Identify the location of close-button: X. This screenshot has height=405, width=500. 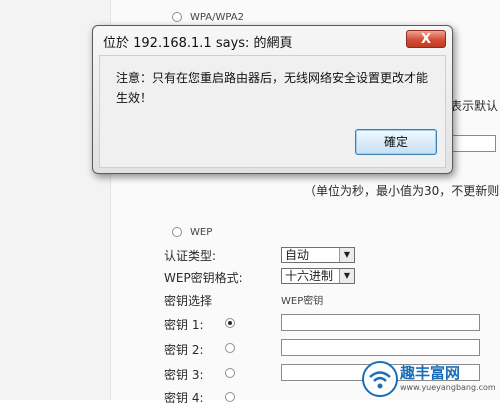
(426, 39).